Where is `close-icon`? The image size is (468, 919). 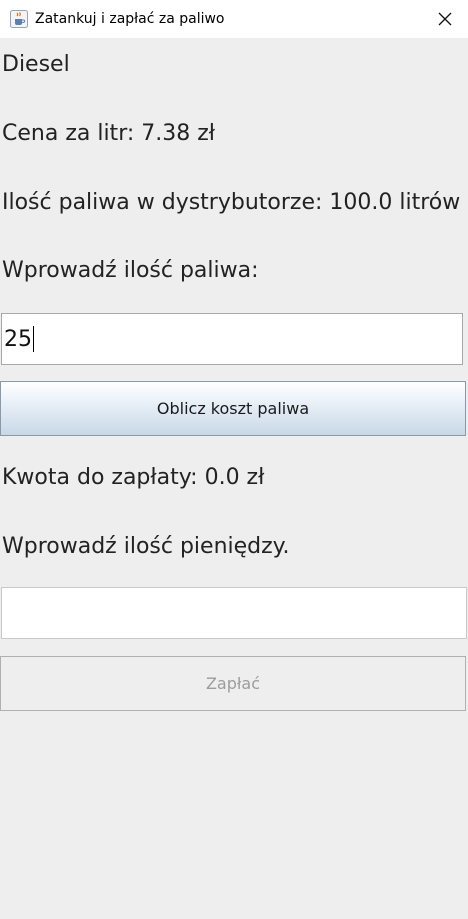
close-icon is located at coordinates (445, 19).